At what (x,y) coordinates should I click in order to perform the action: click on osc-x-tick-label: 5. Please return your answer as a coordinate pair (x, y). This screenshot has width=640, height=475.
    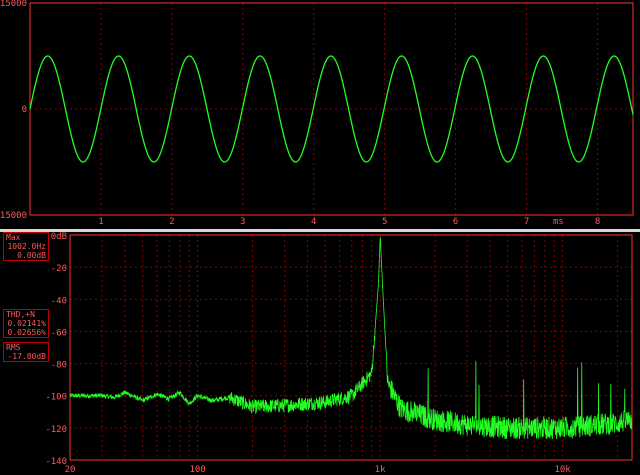
    Looking at the image, I should click on (384, 222).